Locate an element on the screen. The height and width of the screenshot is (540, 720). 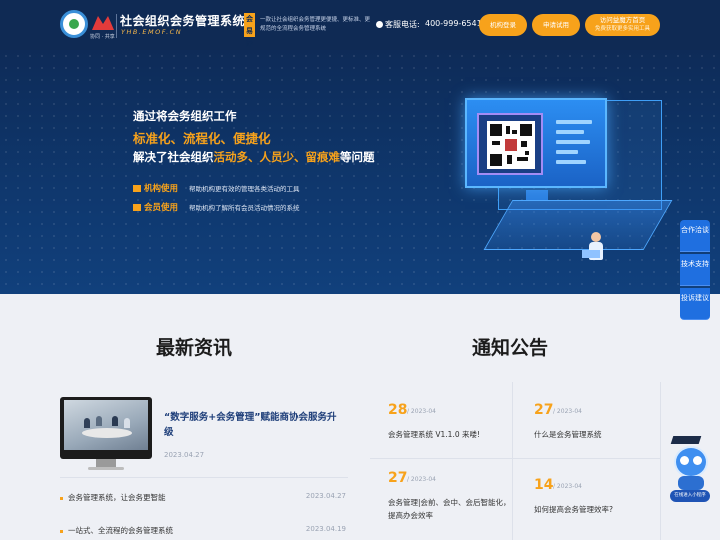
visit-homepage-sublabel: 免费获取更多实用工具 is located at coordinates (622, 29).